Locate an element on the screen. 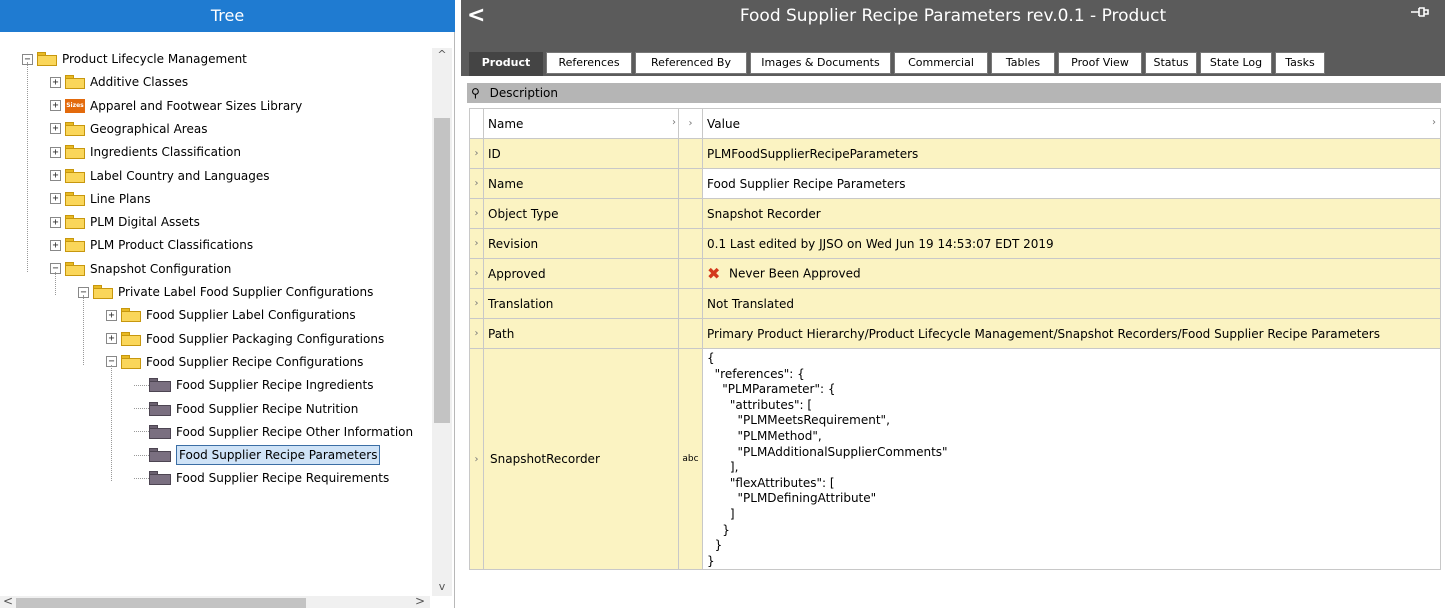 The image size is (1445, 608). property-value: Not Translated is located at coordinates (1071, 303).